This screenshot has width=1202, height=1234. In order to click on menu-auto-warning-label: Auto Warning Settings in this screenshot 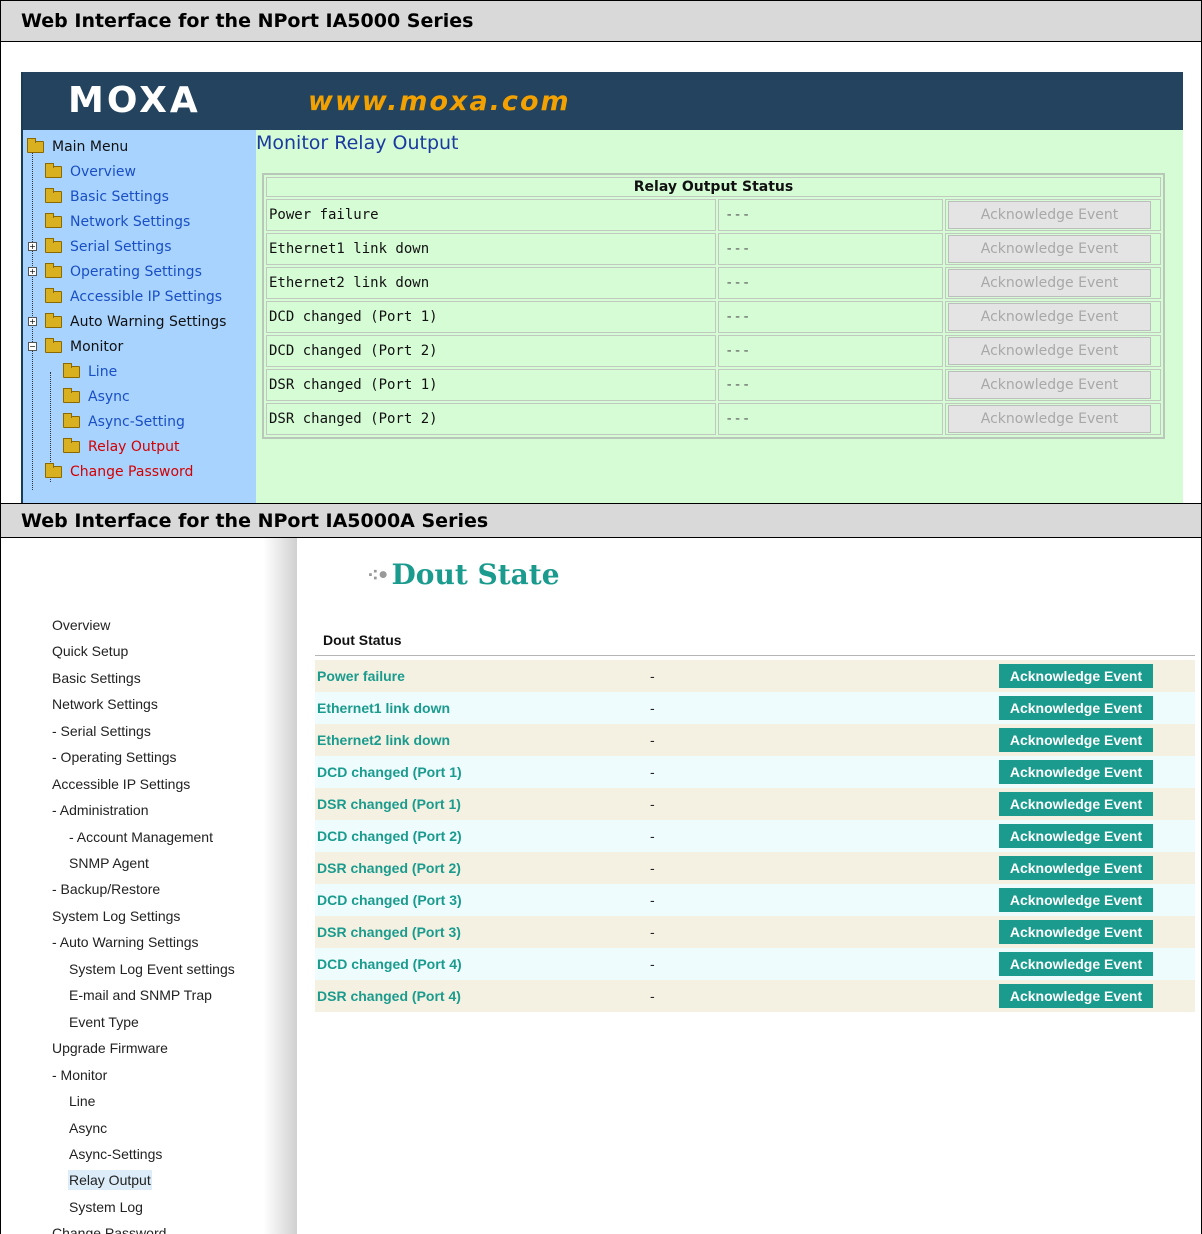, I will do `click(148, 322)`.